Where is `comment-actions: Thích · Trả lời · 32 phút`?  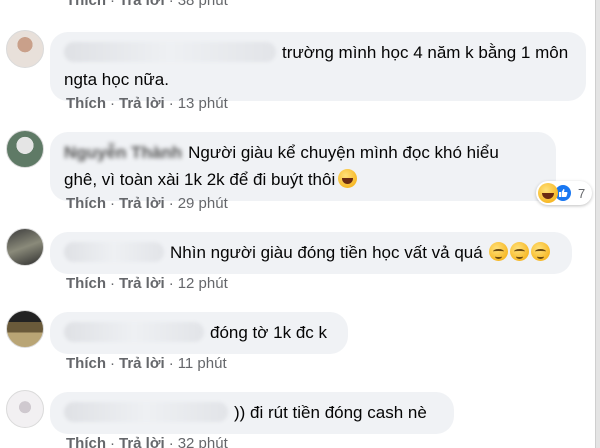 comment-actions: Thích · Trả lời · 32 phút is located at coordinates (147, 441).